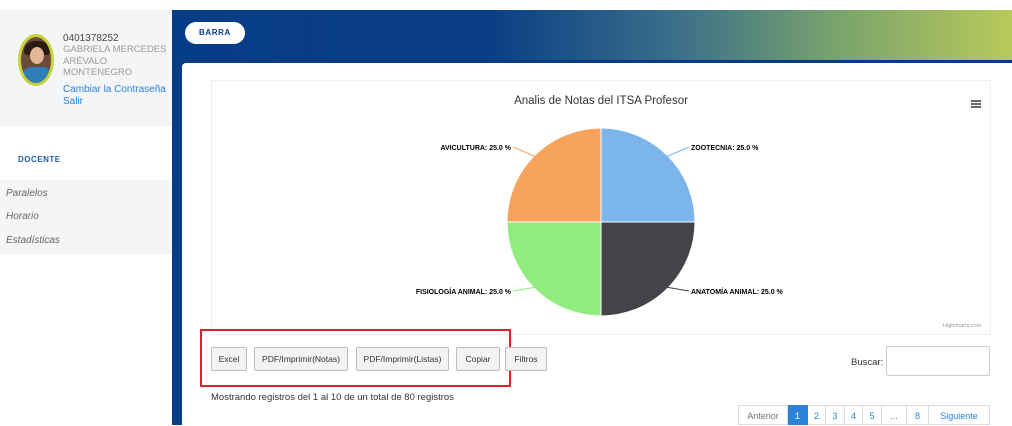 This screenshot has width=1012, height=426. Describe the element at coordinates (91, 38) in the screenshot. I see `user-id: 0401378252` at that location.